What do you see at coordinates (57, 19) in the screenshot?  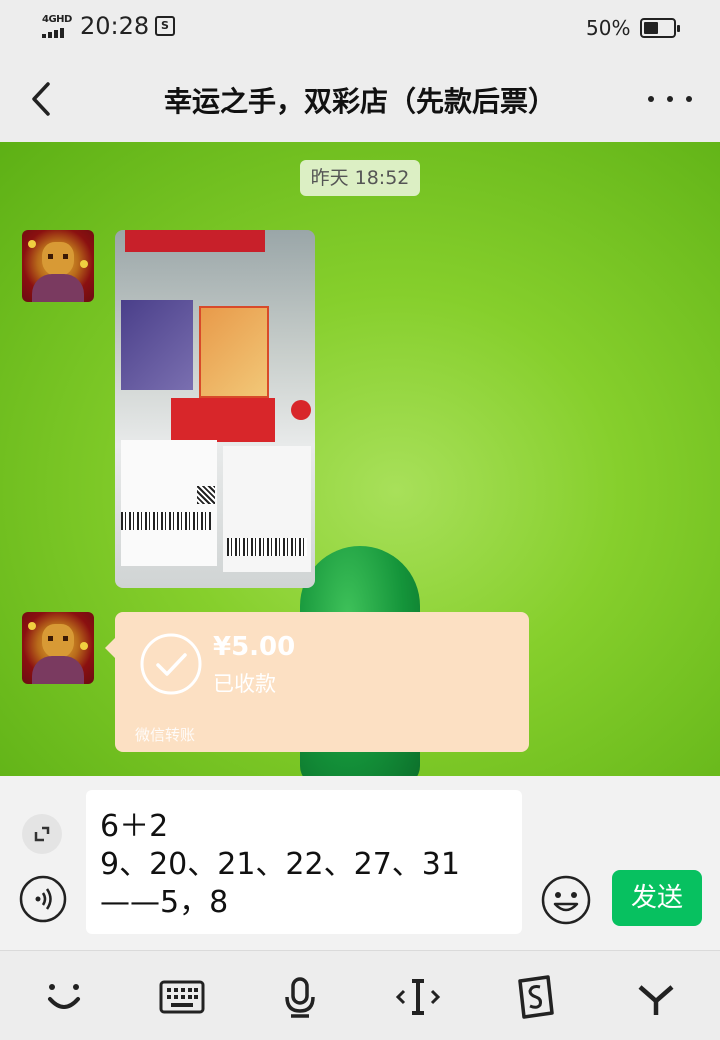 I see `network-label: 4GHD` at bounding box center [57, 19].